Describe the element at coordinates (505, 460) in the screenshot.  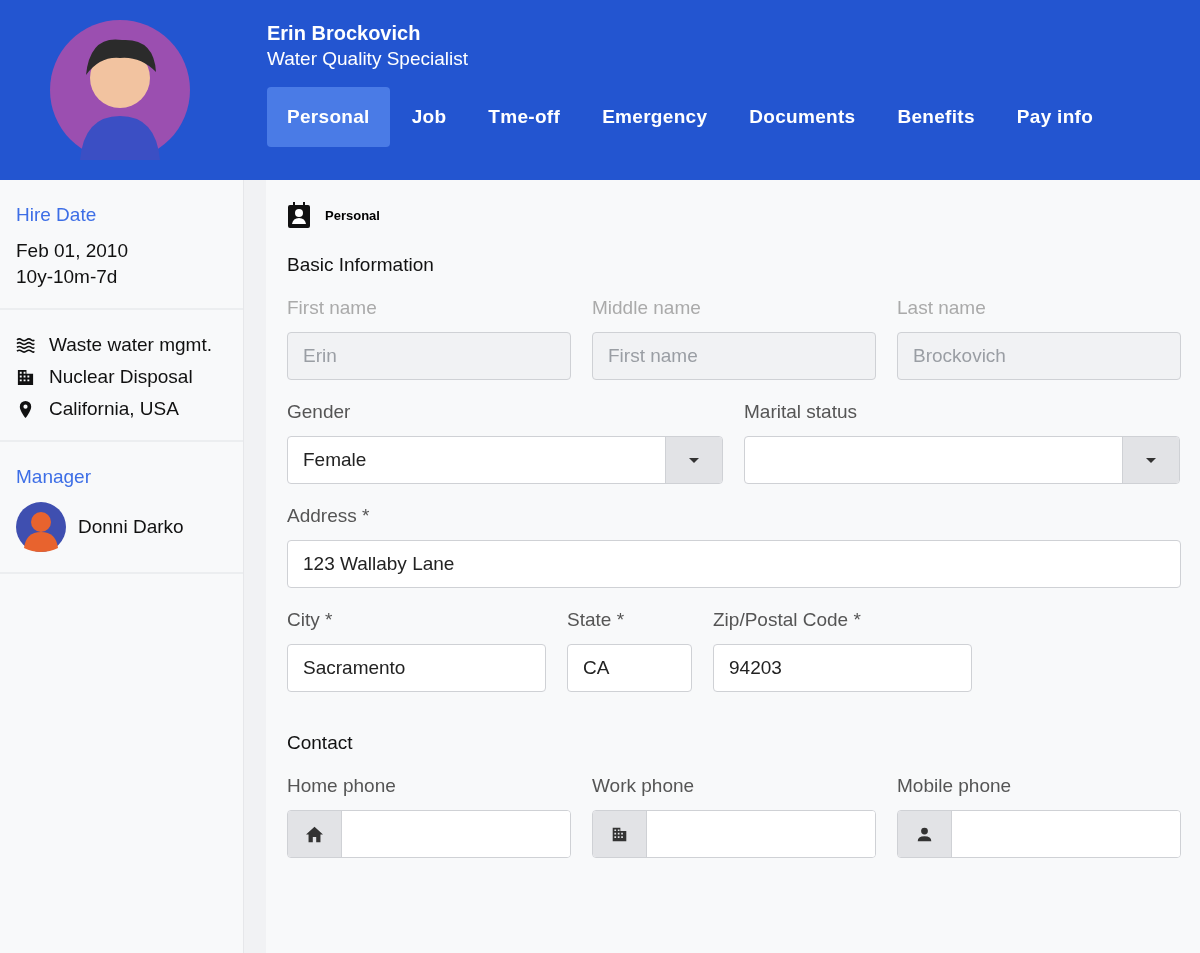
I see `select-field: Female` at that location.